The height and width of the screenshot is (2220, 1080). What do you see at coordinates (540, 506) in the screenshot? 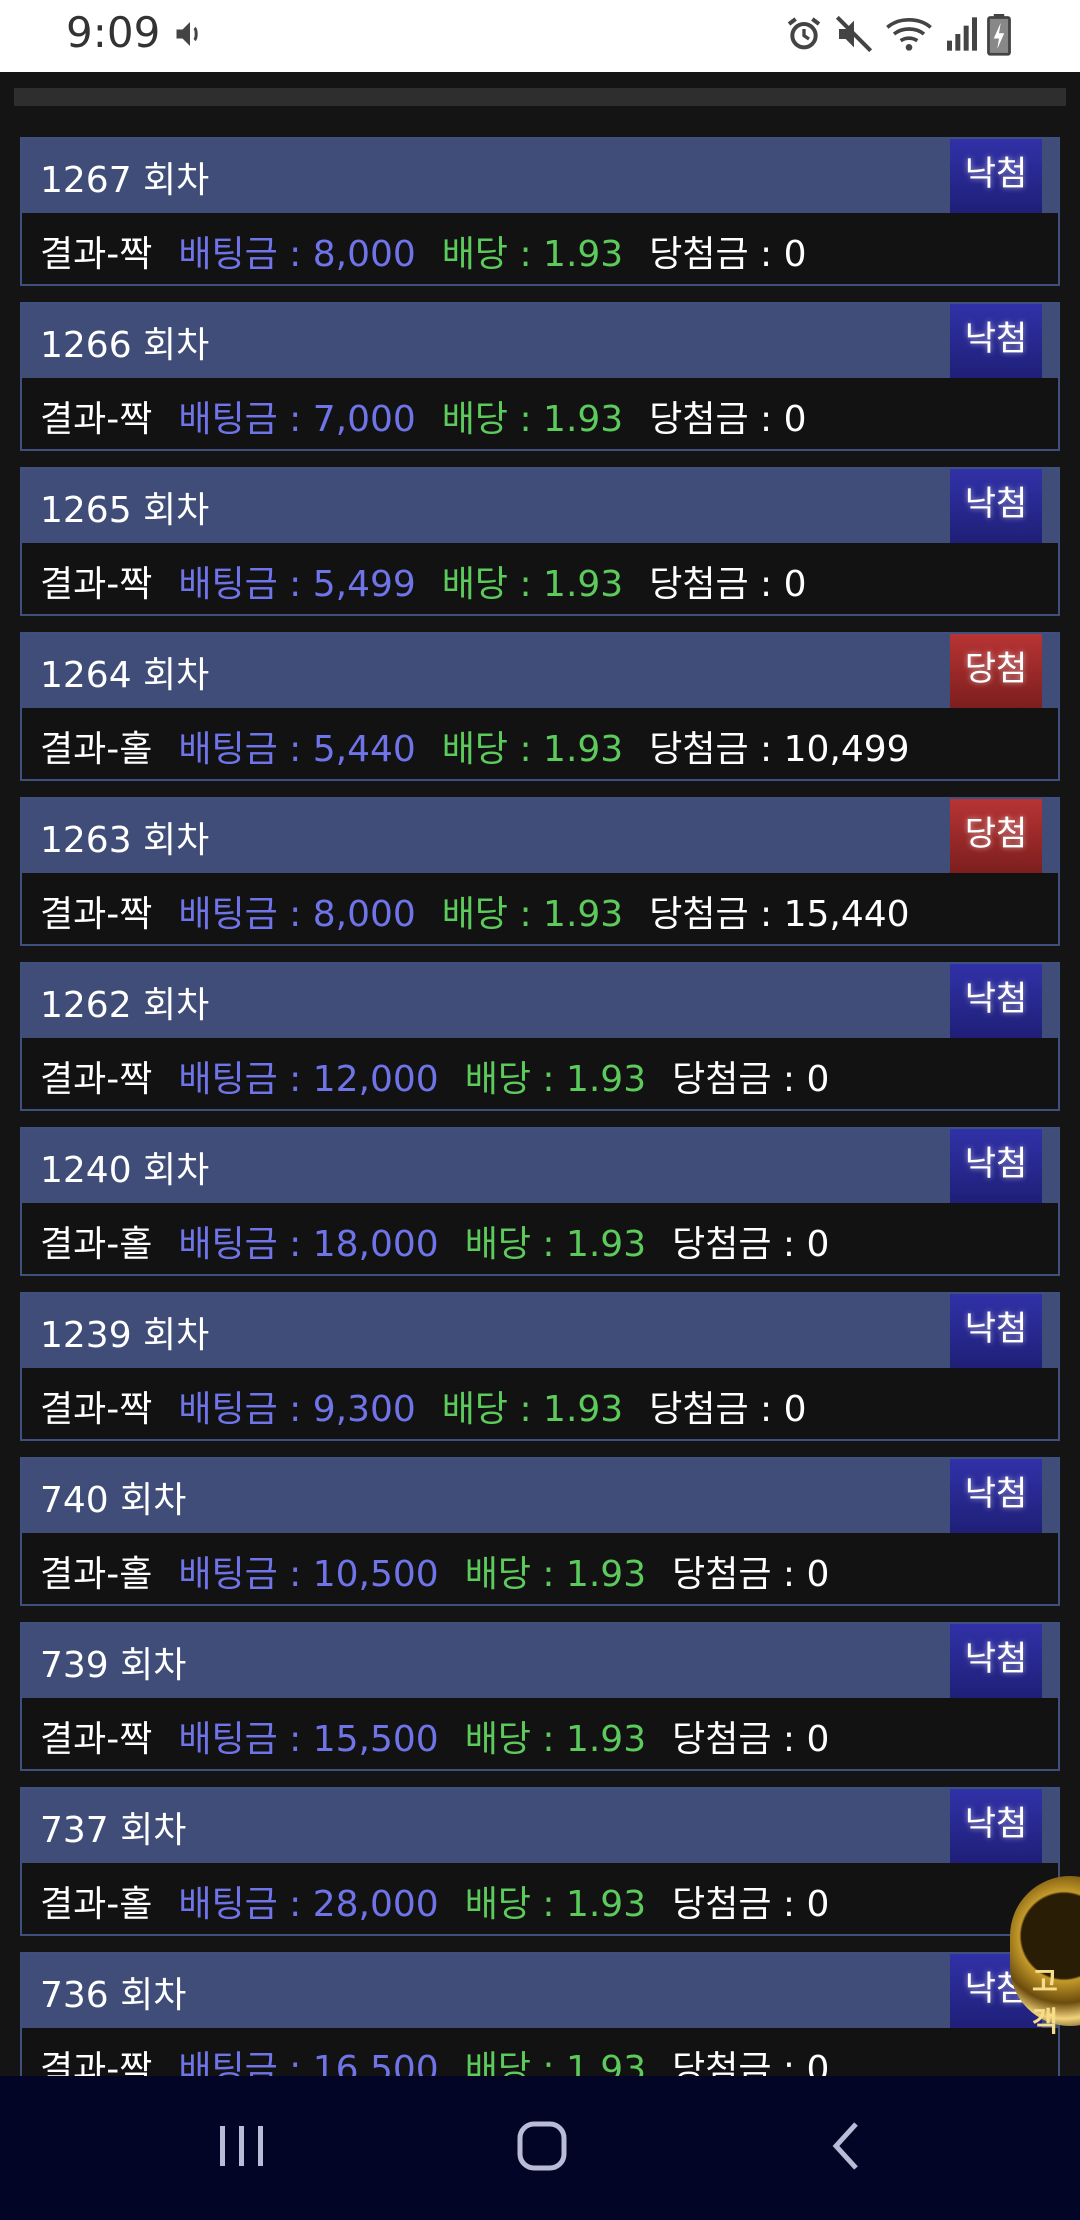
I see `card-header: 1265 회차 낙첨` at bounding box center [540, 506].